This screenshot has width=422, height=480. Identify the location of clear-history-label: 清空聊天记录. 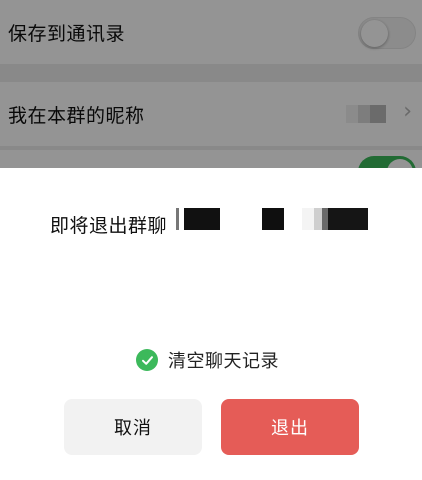
(223, 361).